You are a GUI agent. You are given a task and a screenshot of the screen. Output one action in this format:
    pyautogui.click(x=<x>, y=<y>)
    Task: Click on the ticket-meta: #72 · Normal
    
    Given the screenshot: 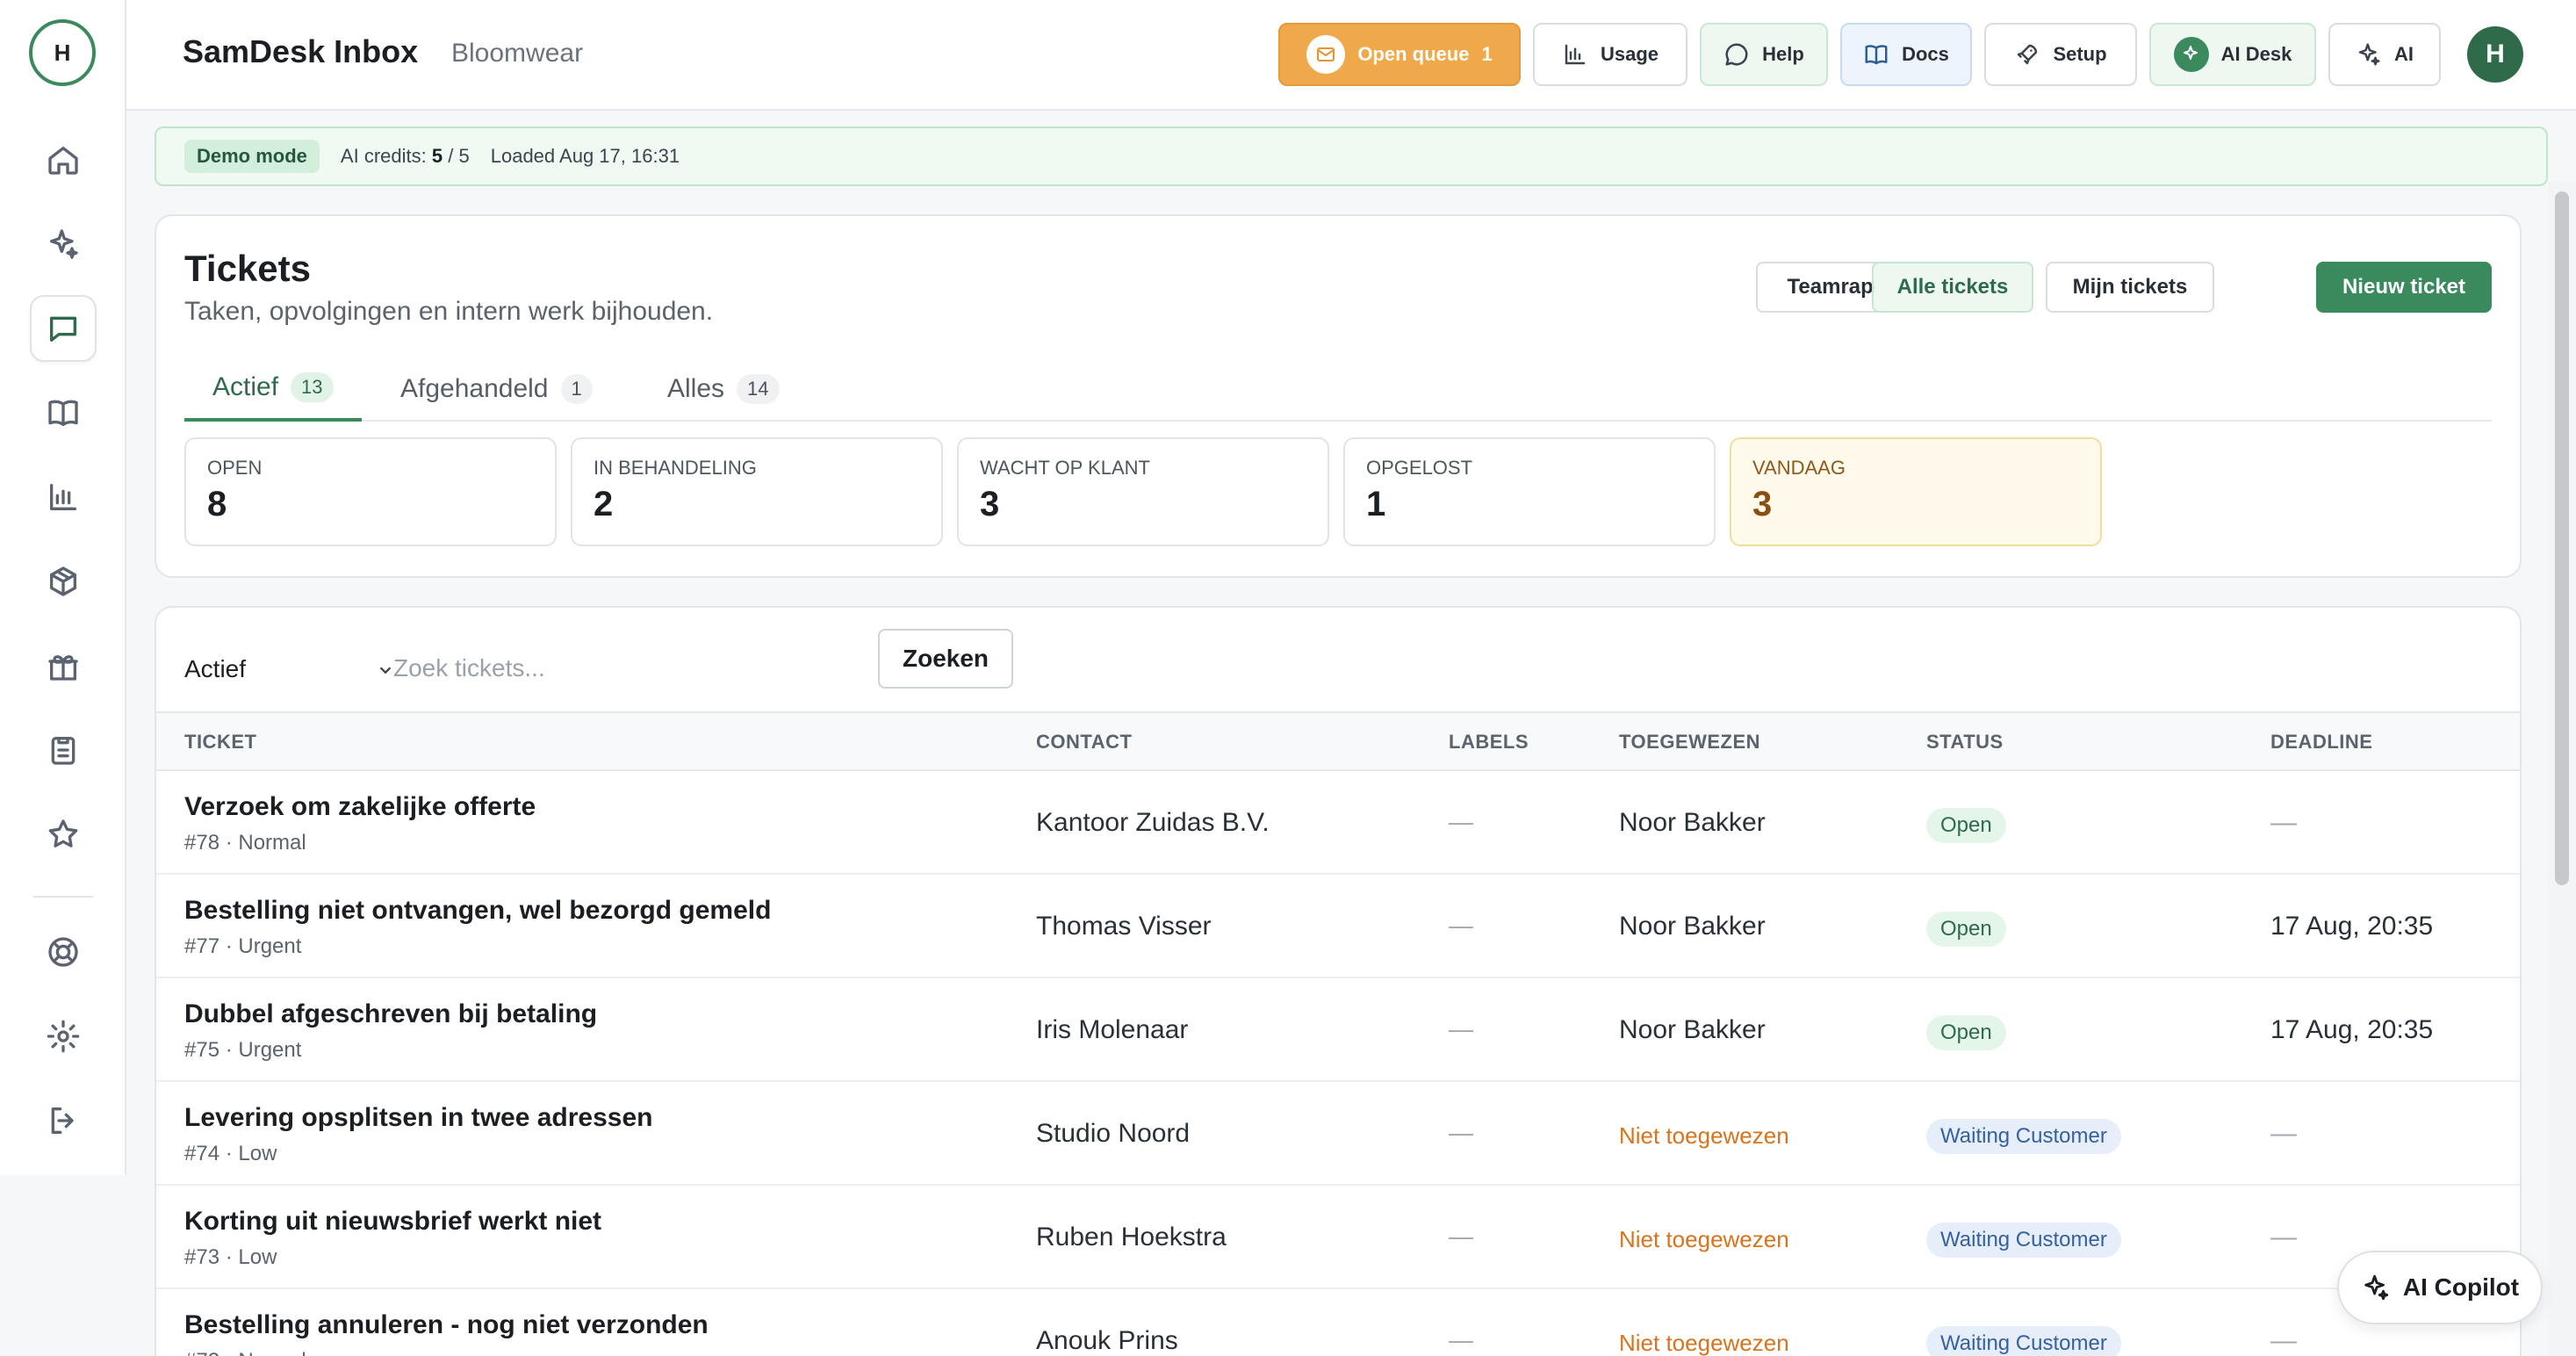 What is the action you would take?
    pyautogui.click(x=245, y=1352)
    